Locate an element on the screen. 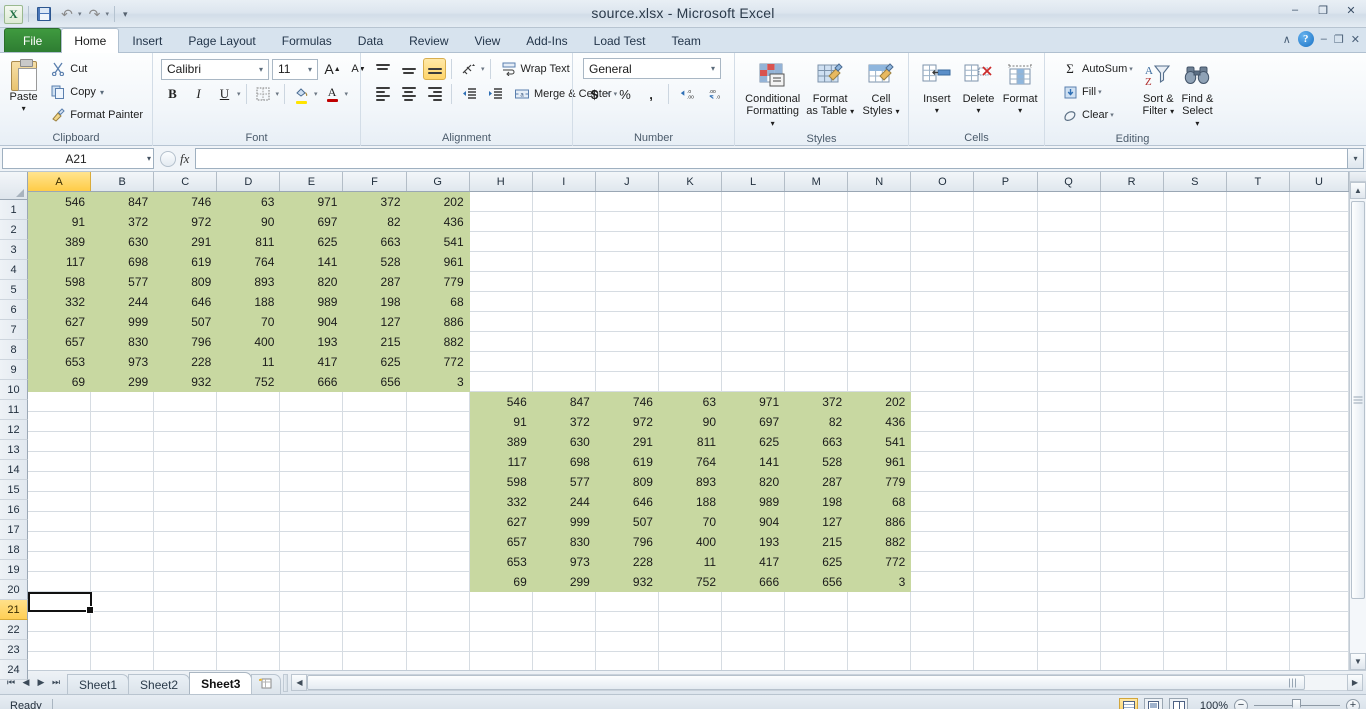  cell-S20 is located at coordinates (1195, 582).